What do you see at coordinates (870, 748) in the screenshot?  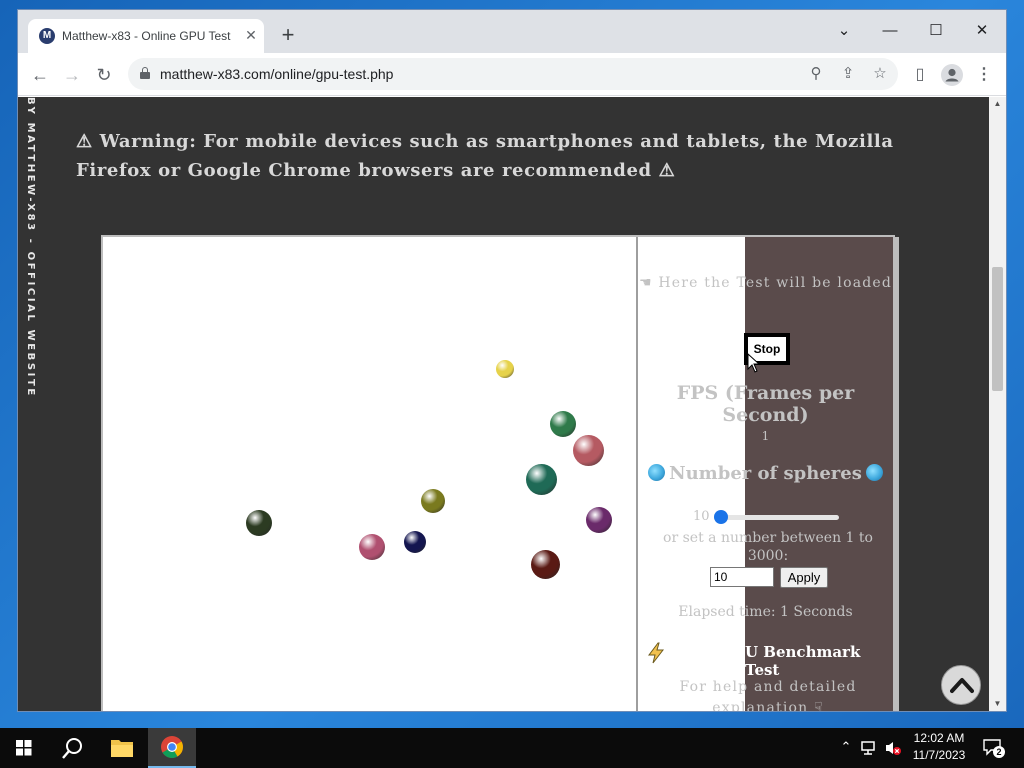 I see `network-icon` at bounding box center [870, 748].